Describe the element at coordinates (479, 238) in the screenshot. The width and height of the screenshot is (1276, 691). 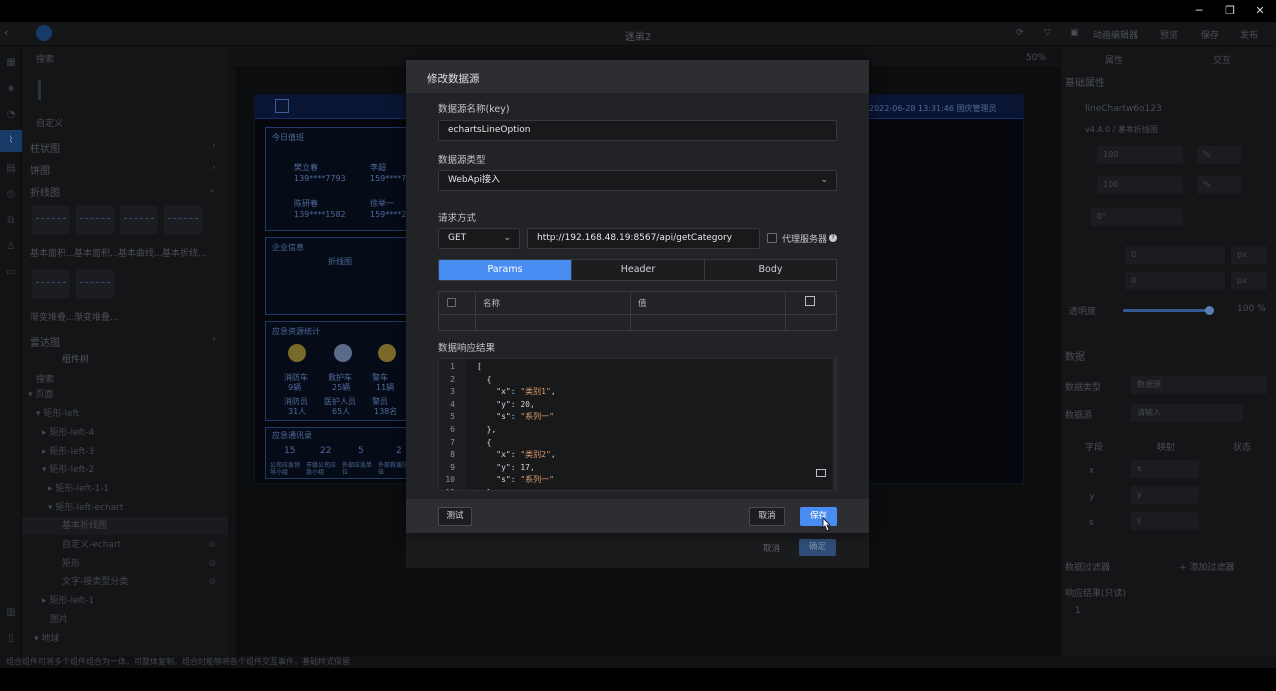
I see `method-select: GET ⌄` at that location.